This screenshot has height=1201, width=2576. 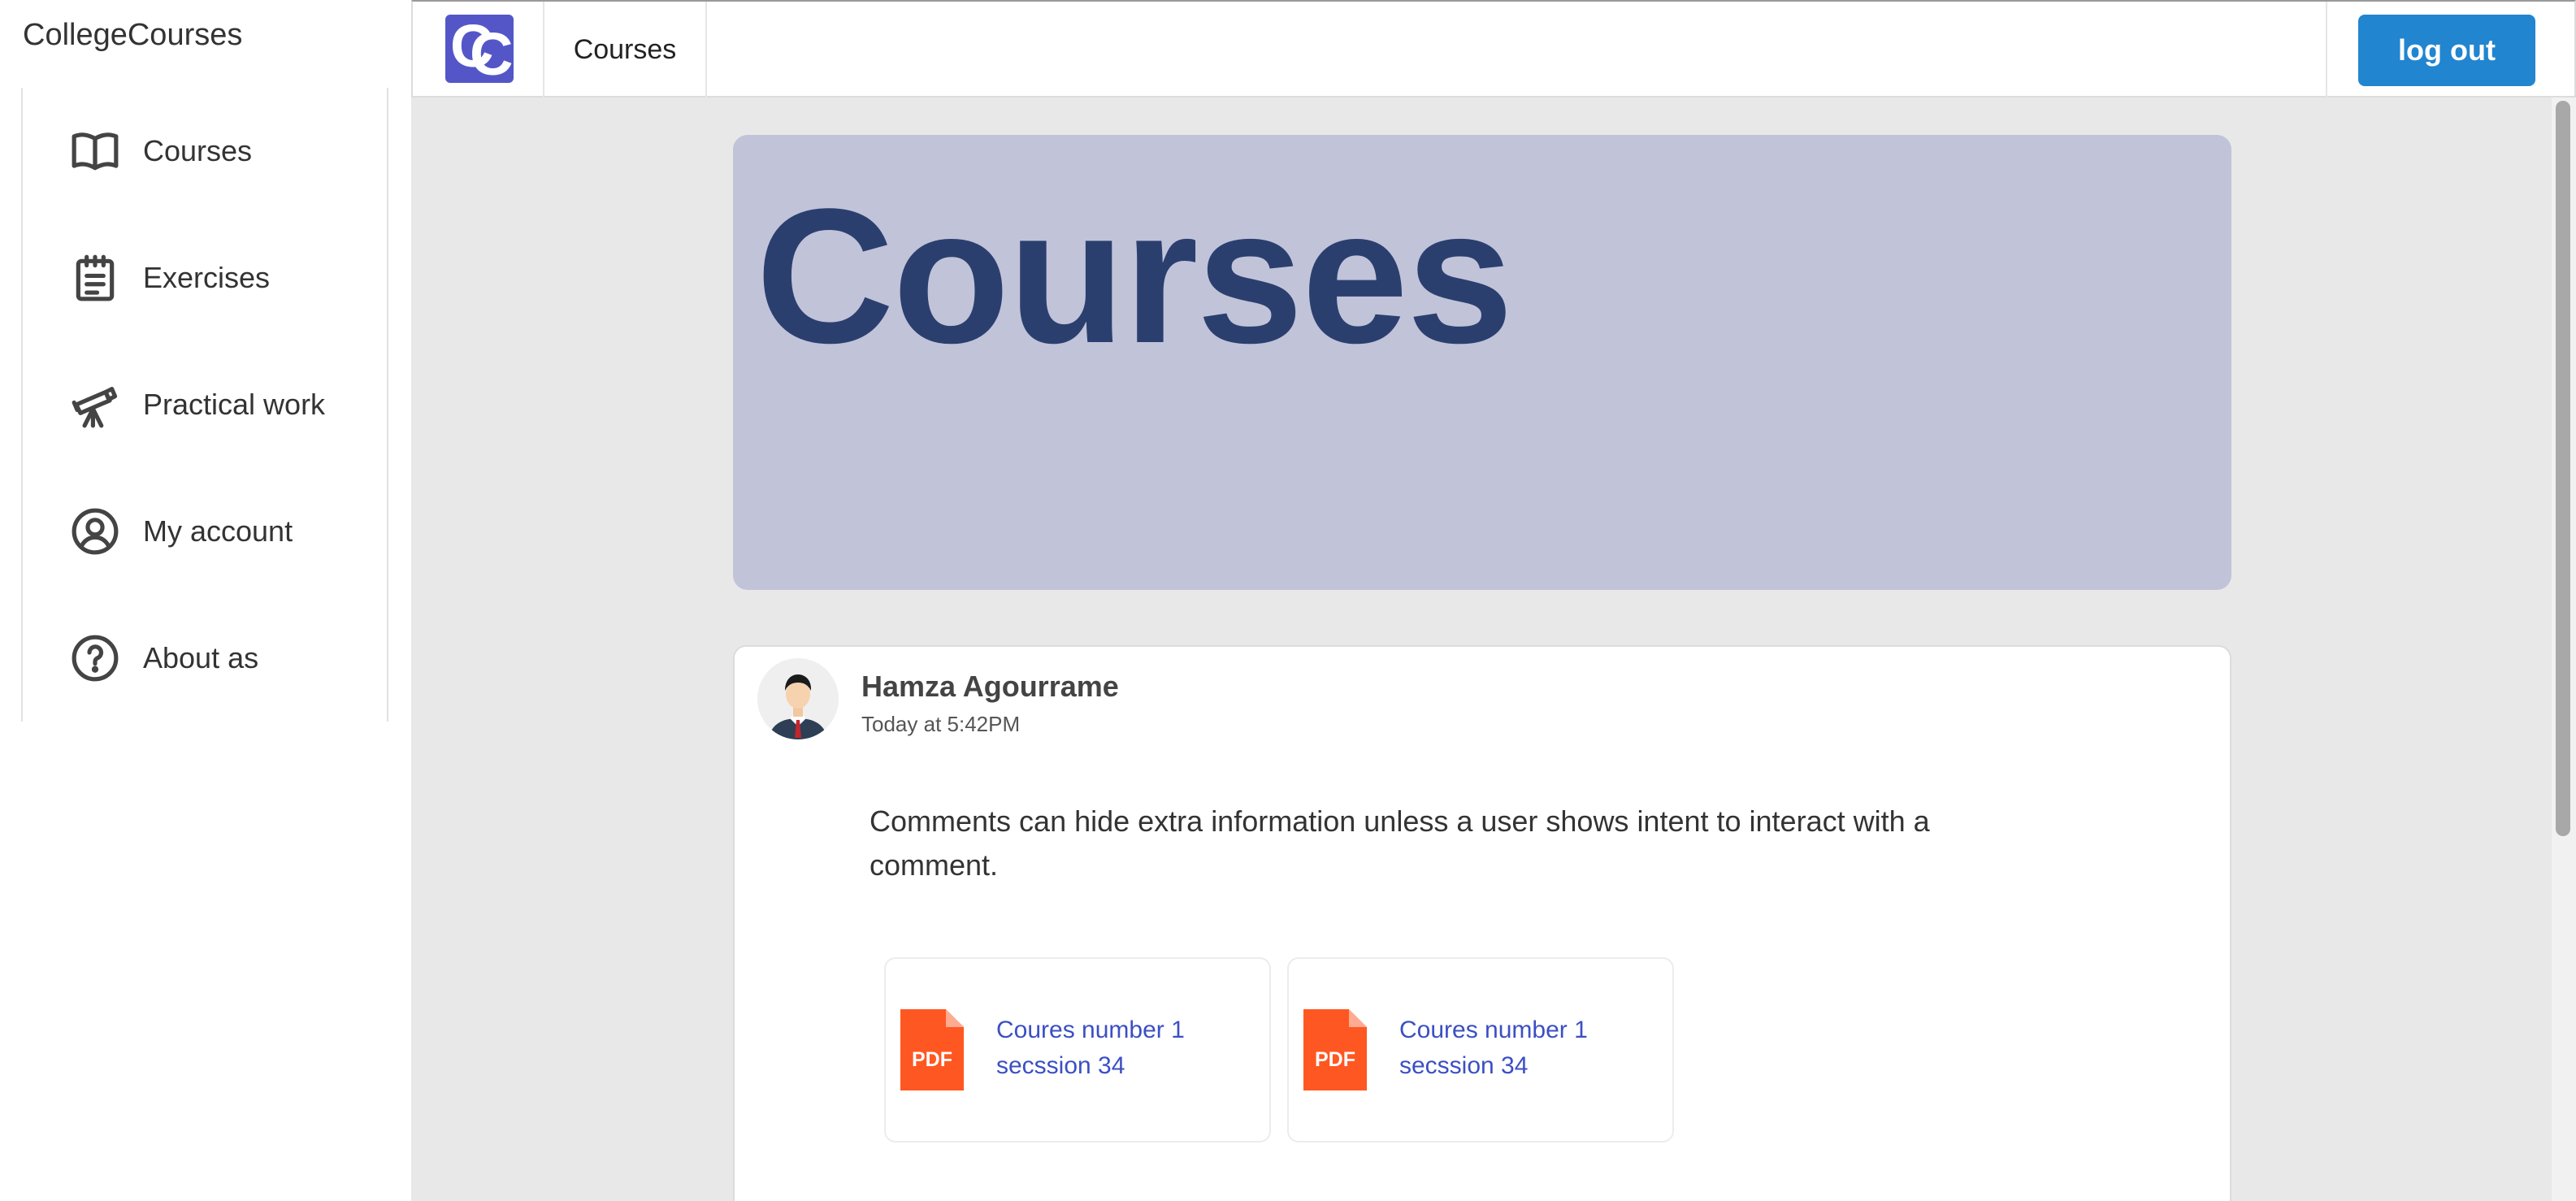 I want to click on top-bar: C C Courses log out, so click(x=1493, y=49).